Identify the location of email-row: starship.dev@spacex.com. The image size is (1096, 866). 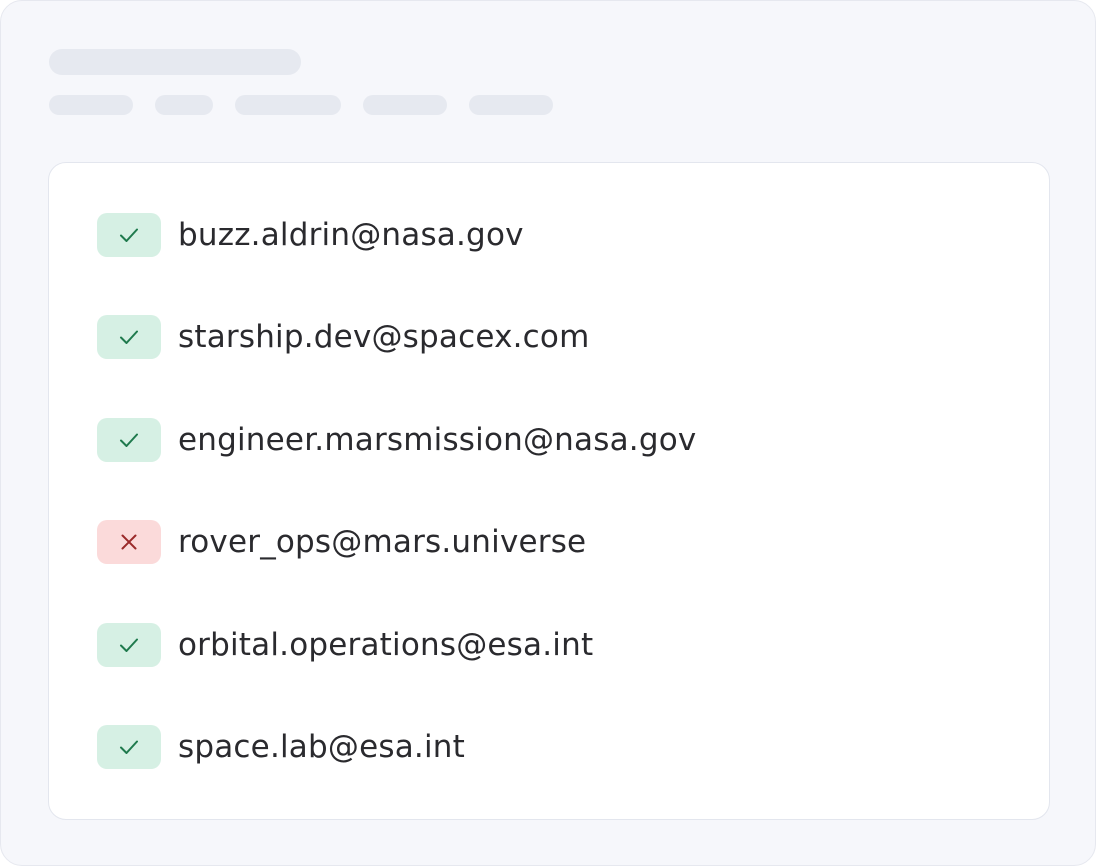
(396, 337).